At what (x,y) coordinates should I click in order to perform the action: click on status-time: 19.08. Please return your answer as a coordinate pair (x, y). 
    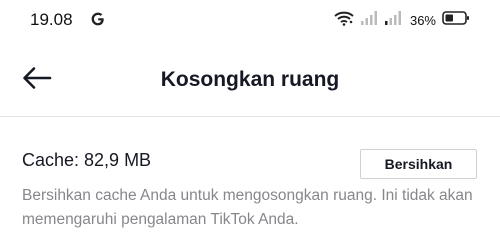
    Looking at the image, I should click on (51, 19).